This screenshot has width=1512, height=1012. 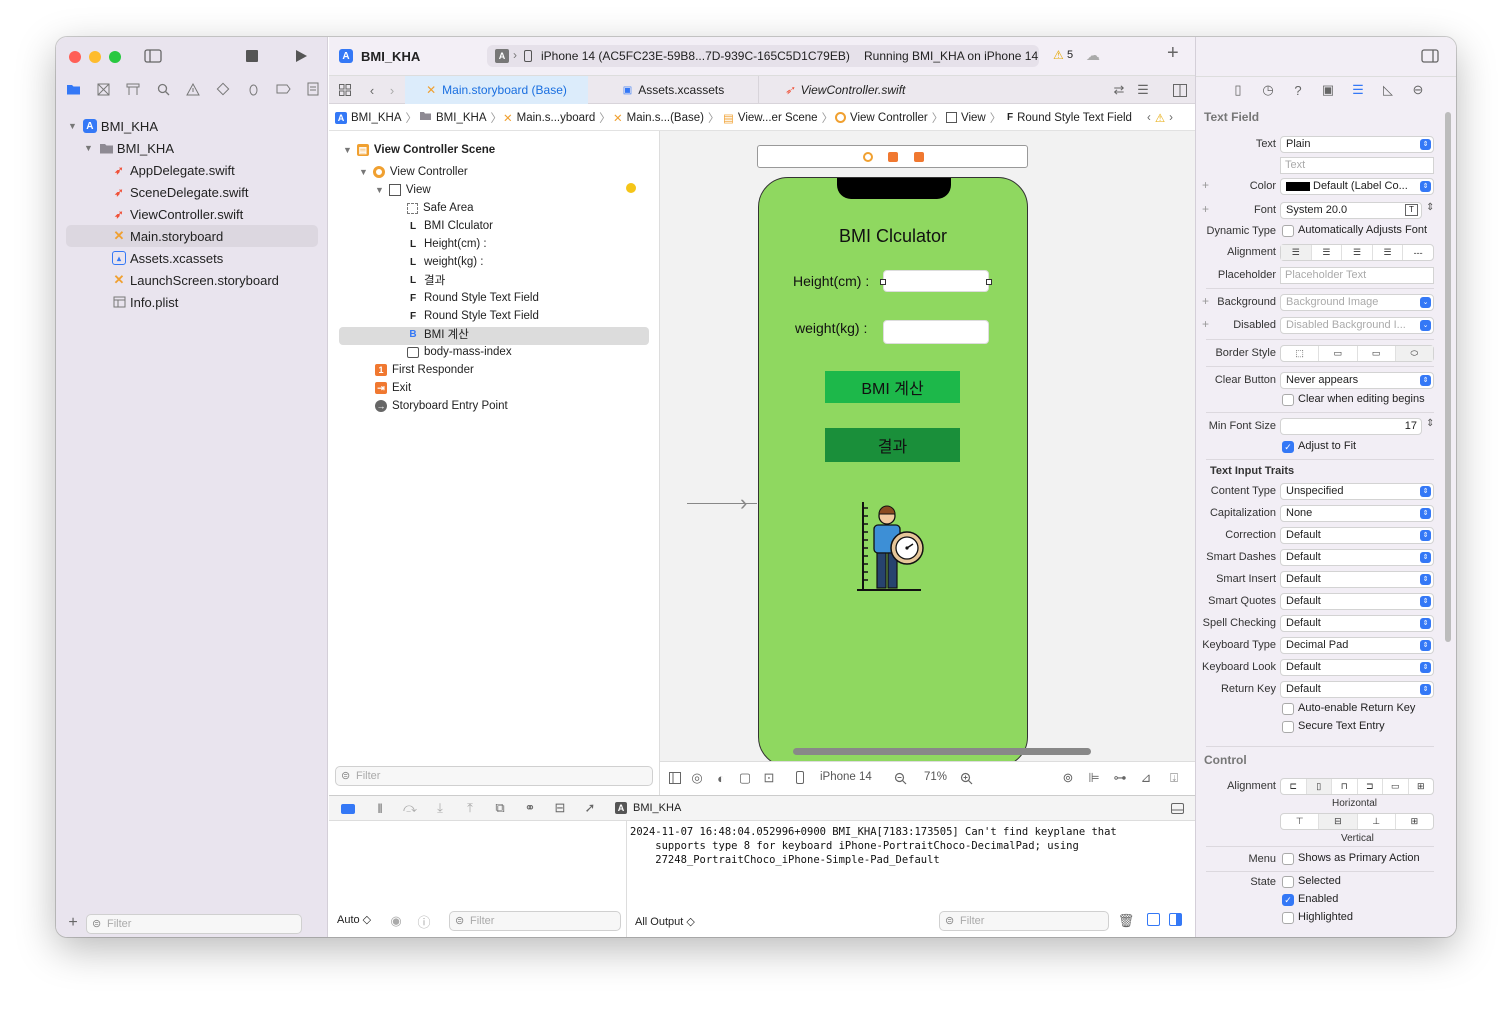 What do you see at coordinates (1357, 645) in the screenshot?
I see `trait-popup: Decimal Pad ⇕` at bounding box center [1357, 645].